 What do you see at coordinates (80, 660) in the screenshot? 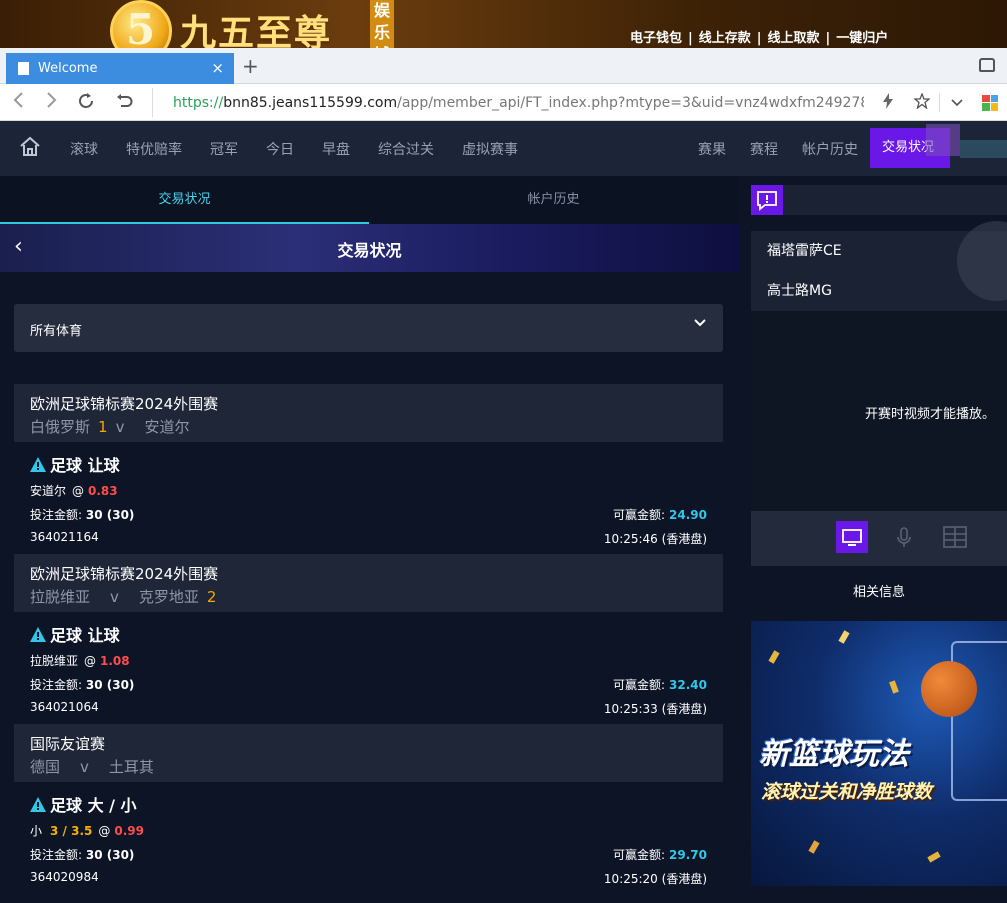
I see `bet-selection: 拉脱维亚 @1.08` at bounding box center [80, 660].